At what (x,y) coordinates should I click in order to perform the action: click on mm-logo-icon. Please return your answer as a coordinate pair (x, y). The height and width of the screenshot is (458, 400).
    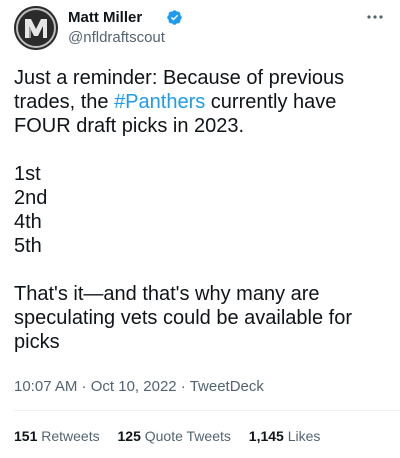
    Looking at the image, I should click on (36, 28).